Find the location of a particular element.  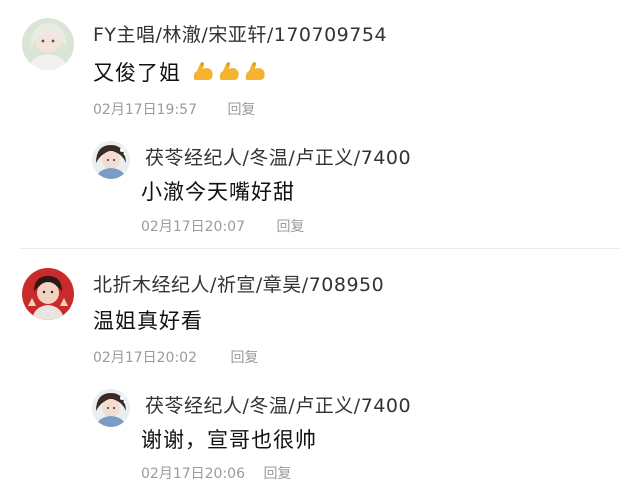

comment-text: 温姐真好看 is located at coordinates (148, 321).